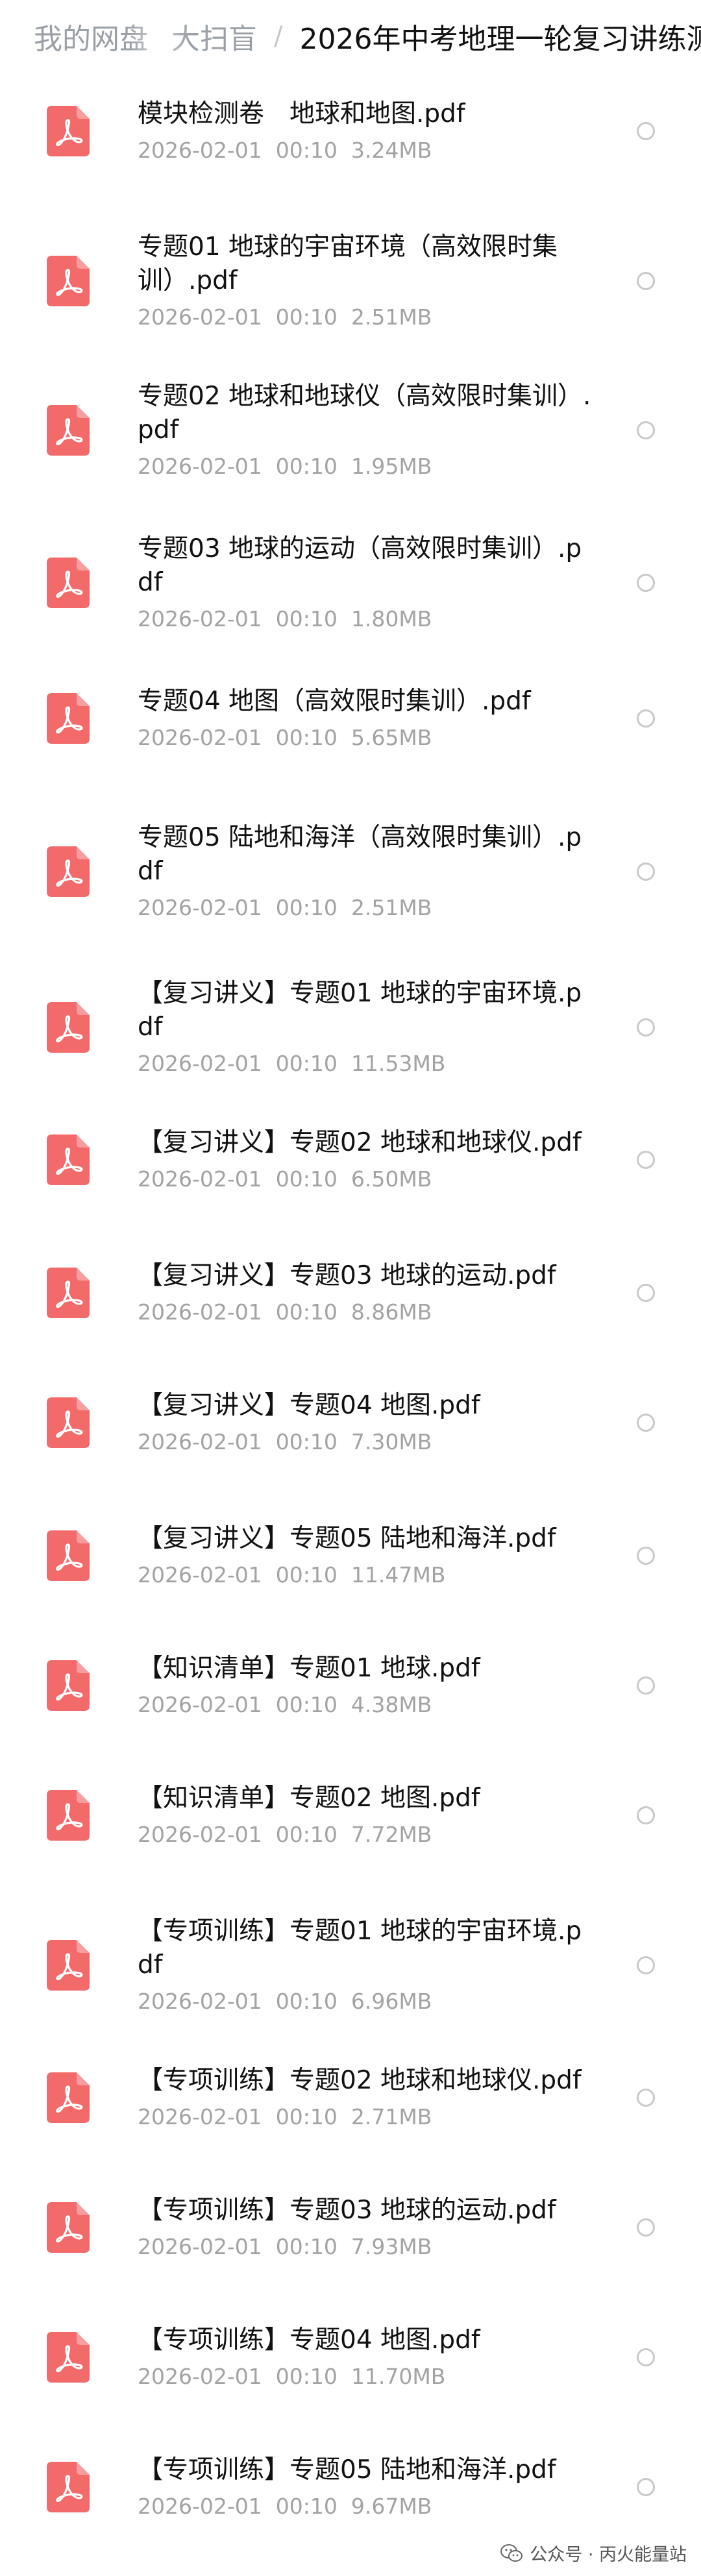  I want to click on file-meta: 2026-02-01 00:10 1.80MB, so click(365, 619).